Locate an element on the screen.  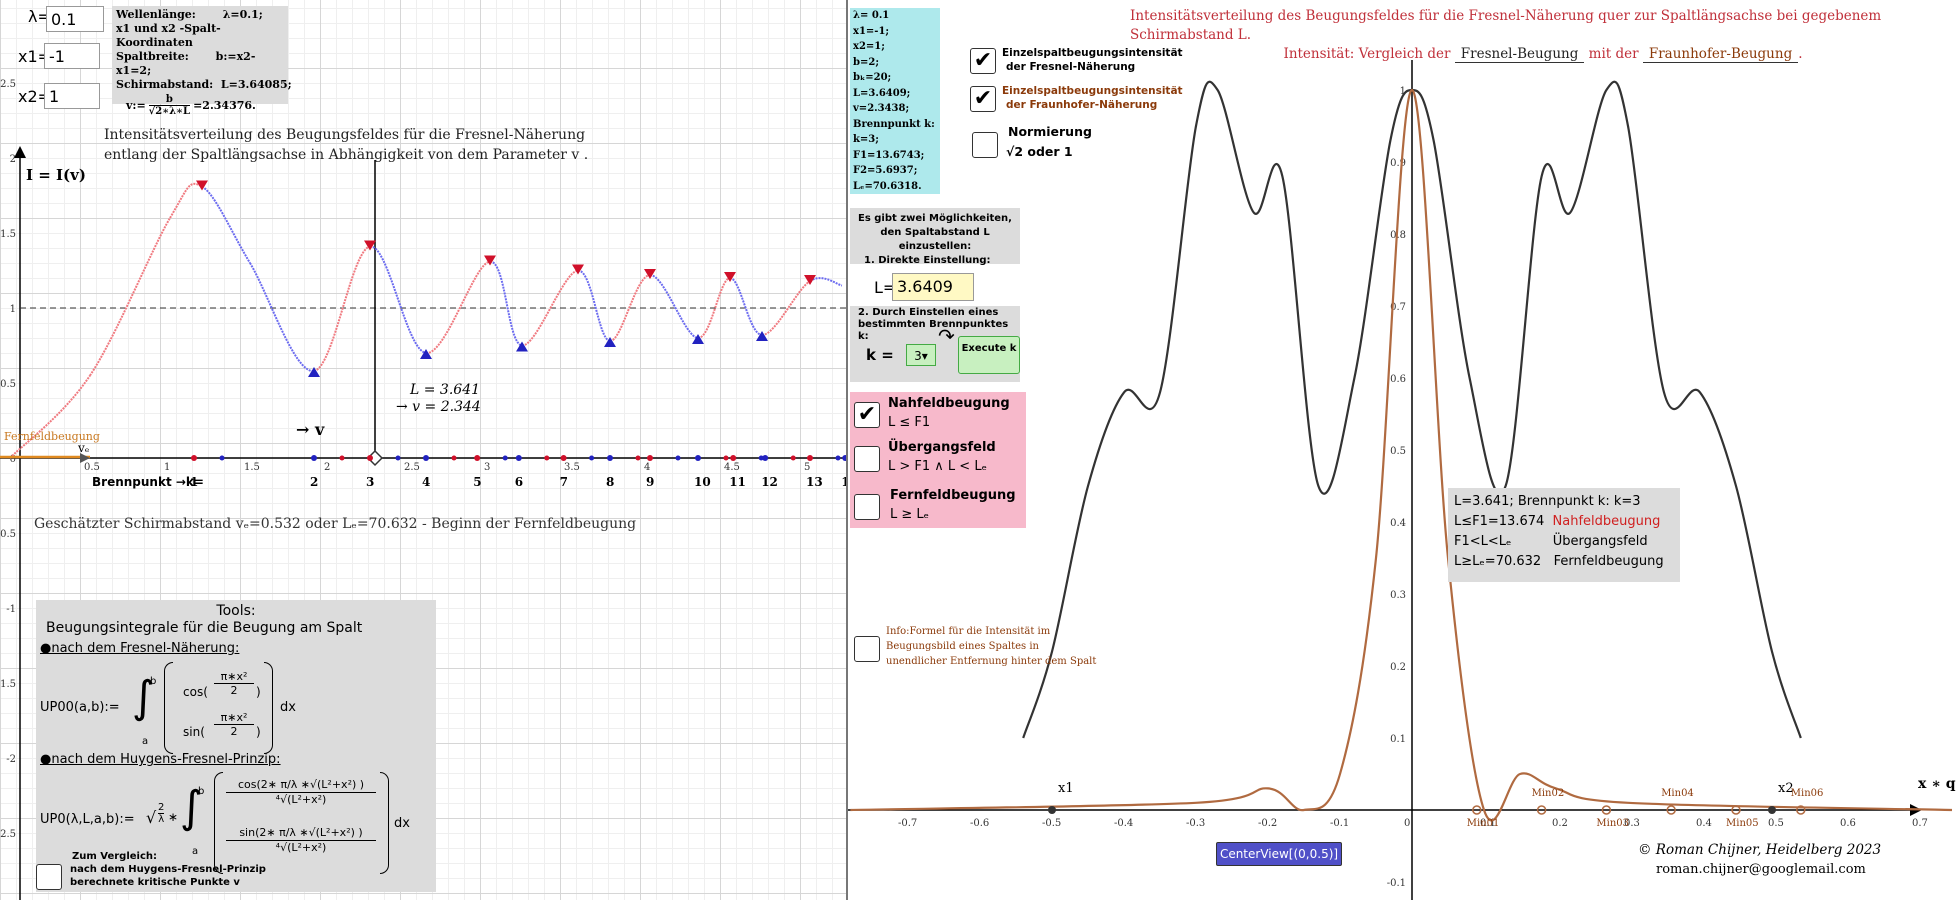
near-field-label: Nahfeldbeugung is located at coordinates (949, 403).